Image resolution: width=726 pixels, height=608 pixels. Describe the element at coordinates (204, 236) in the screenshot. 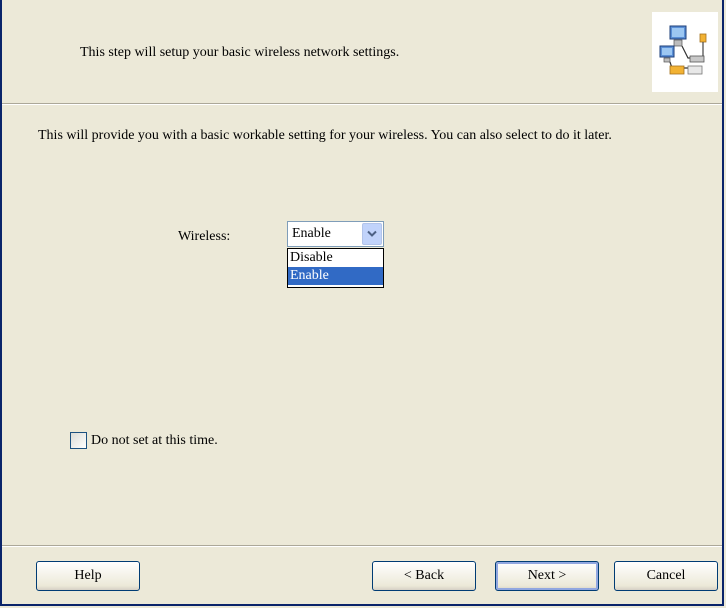

I see `wireless-label: Wireless:` at that location.